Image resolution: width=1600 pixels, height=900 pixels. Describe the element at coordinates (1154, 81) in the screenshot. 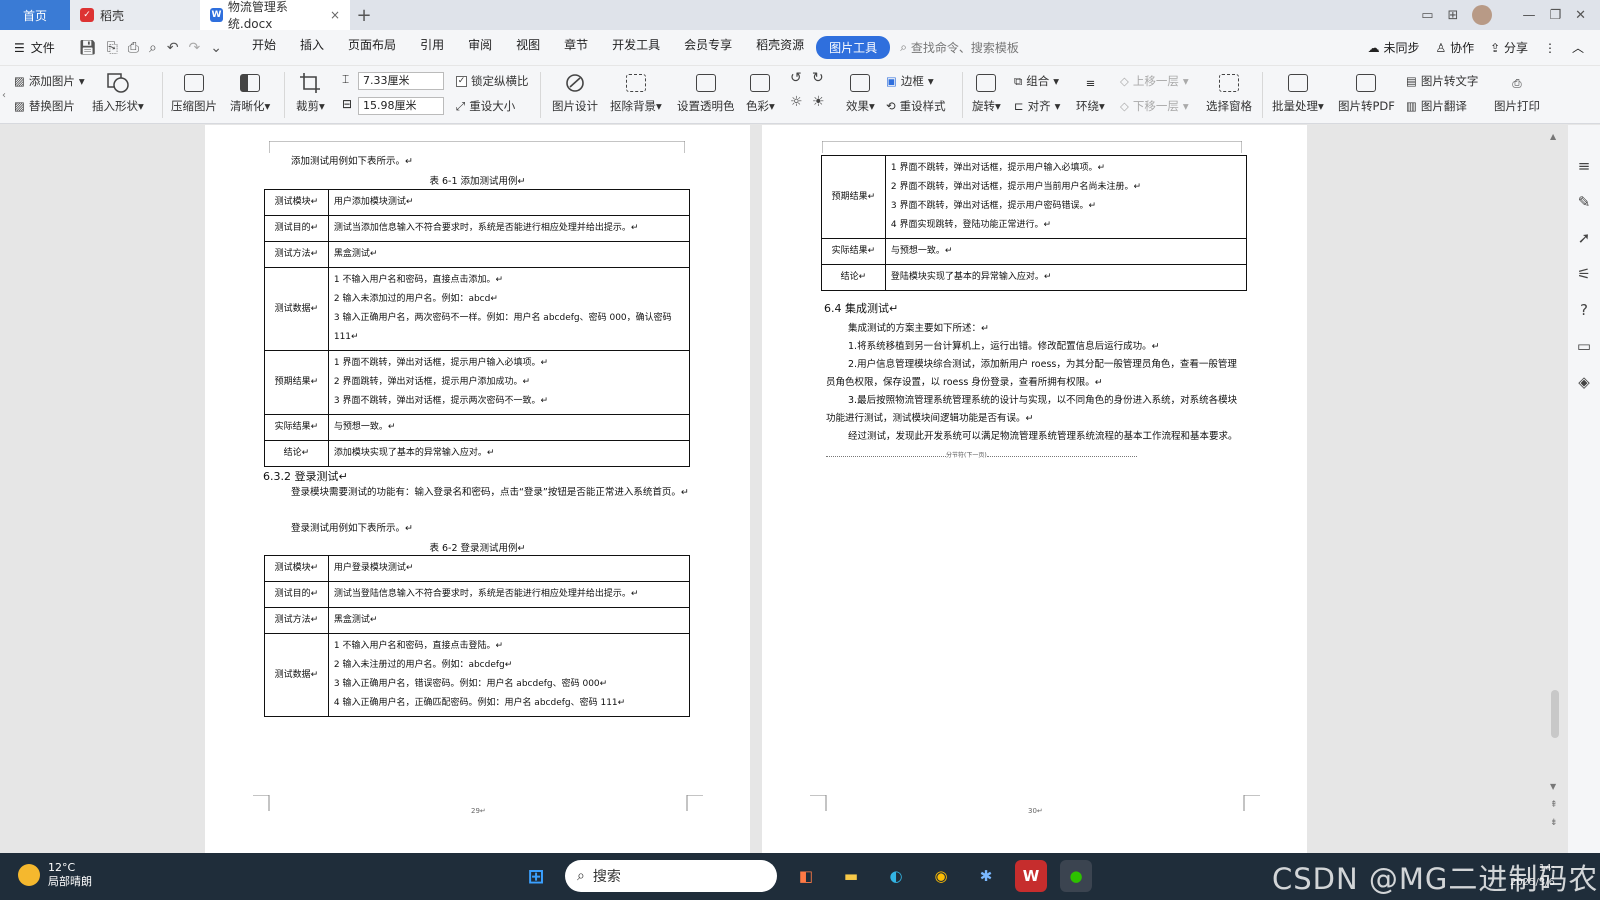

I see `move-up-layer-button: ◇ 上移一层 ▾` at that location.